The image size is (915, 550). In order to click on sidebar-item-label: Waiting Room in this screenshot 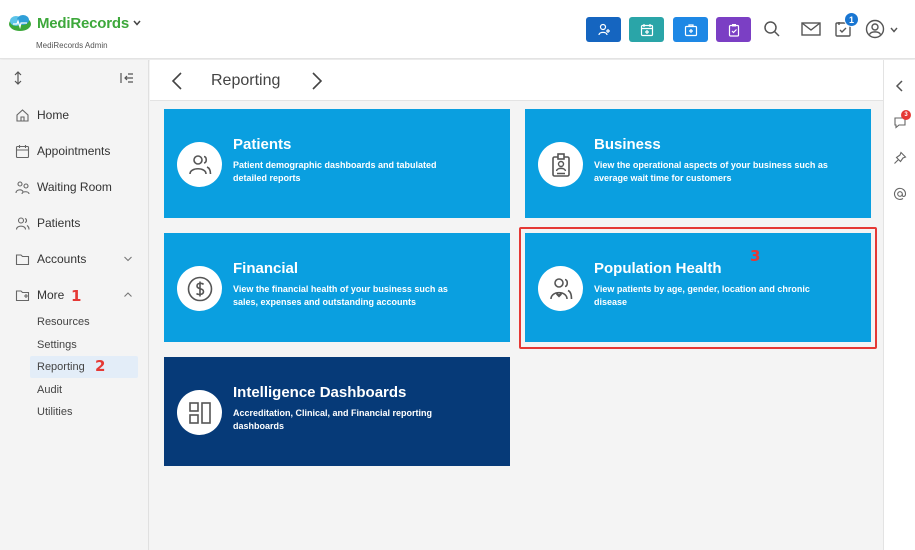, I will do `click(74, 187)`.